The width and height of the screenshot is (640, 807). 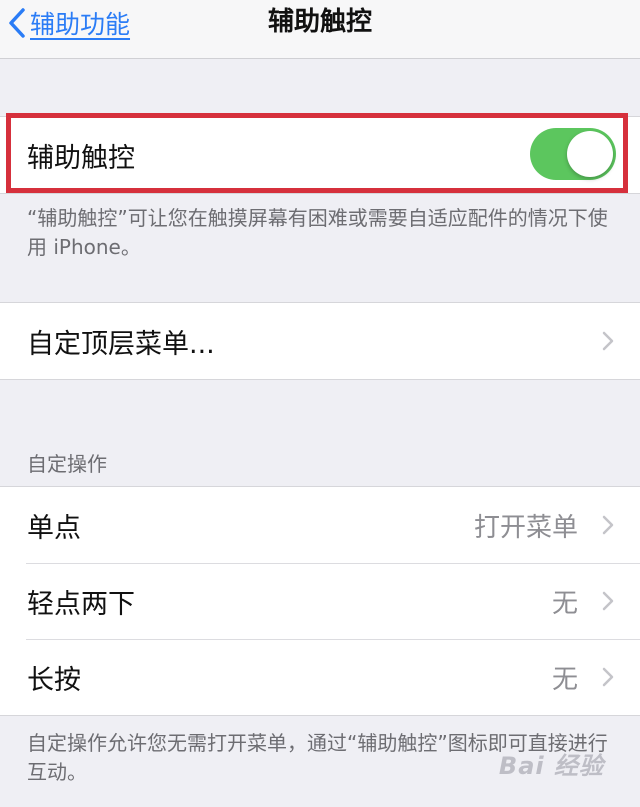 What do you see at coordinates (54, 680) in the screenshot?
I see `long-press-label: 长按` at bounding box center [54, 680].